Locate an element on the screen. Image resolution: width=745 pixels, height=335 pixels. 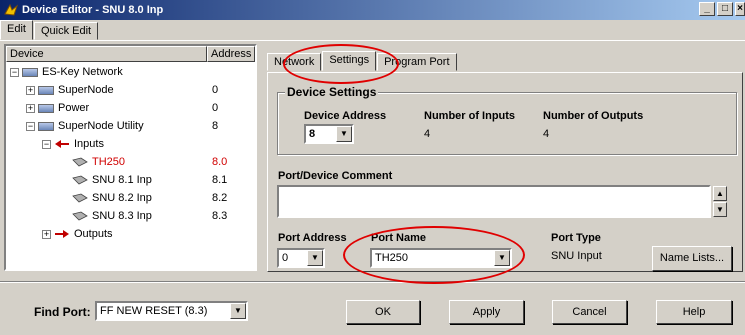
tree-row-label: TH250 is located at coordinates (109, 162).